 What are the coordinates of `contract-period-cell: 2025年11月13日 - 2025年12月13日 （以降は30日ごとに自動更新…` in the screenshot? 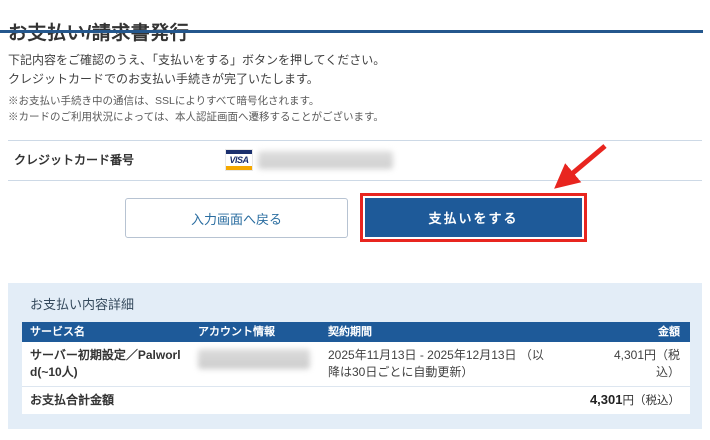 It's located at (436, 363).